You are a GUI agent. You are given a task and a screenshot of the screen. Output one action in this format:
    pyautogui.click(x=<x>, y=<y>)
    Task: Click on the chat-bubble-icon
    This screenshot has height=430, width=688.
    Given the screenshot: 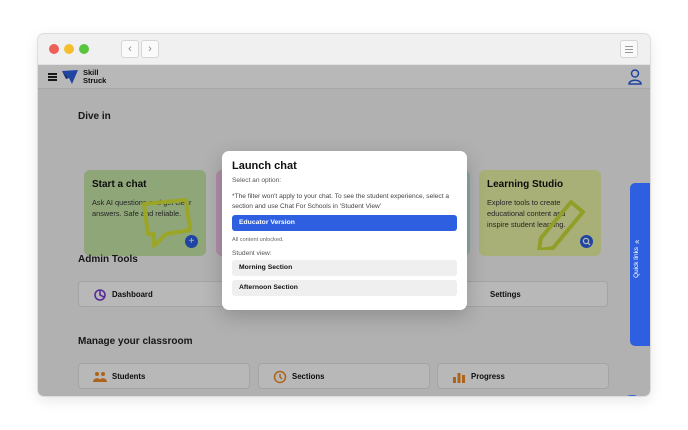 What is the action you would take?
    pyautogui.click(x=632, y=395)
    